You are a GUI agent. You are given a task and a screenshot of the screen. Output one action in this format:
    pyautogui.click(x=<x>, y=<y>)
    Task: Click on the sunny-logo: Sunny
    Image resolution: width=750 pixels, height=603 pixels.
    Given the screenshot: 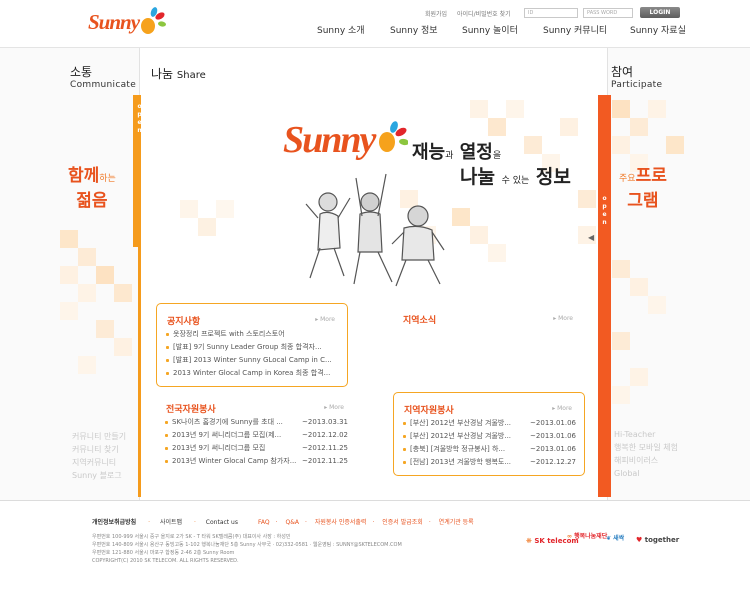 What is the action you would take?
    pyautogui.click(x=128, y=23)
    